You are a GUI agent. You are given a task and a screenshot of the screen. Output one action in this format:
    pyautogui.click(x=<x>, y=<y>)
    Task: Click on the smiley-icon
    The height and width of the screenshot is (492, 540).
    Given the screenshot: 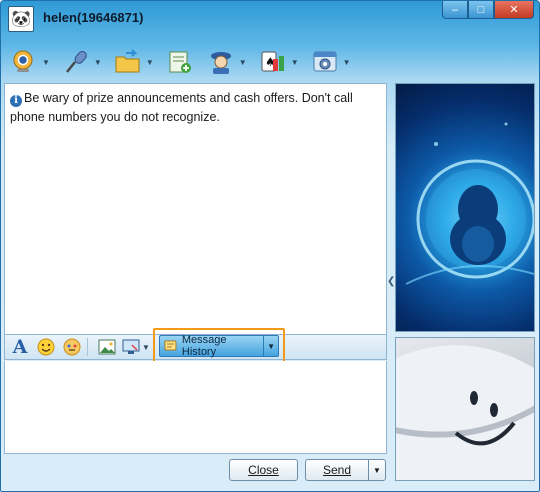 What is the action you would take?
    pyautogui.click(x=46, y=347)
    